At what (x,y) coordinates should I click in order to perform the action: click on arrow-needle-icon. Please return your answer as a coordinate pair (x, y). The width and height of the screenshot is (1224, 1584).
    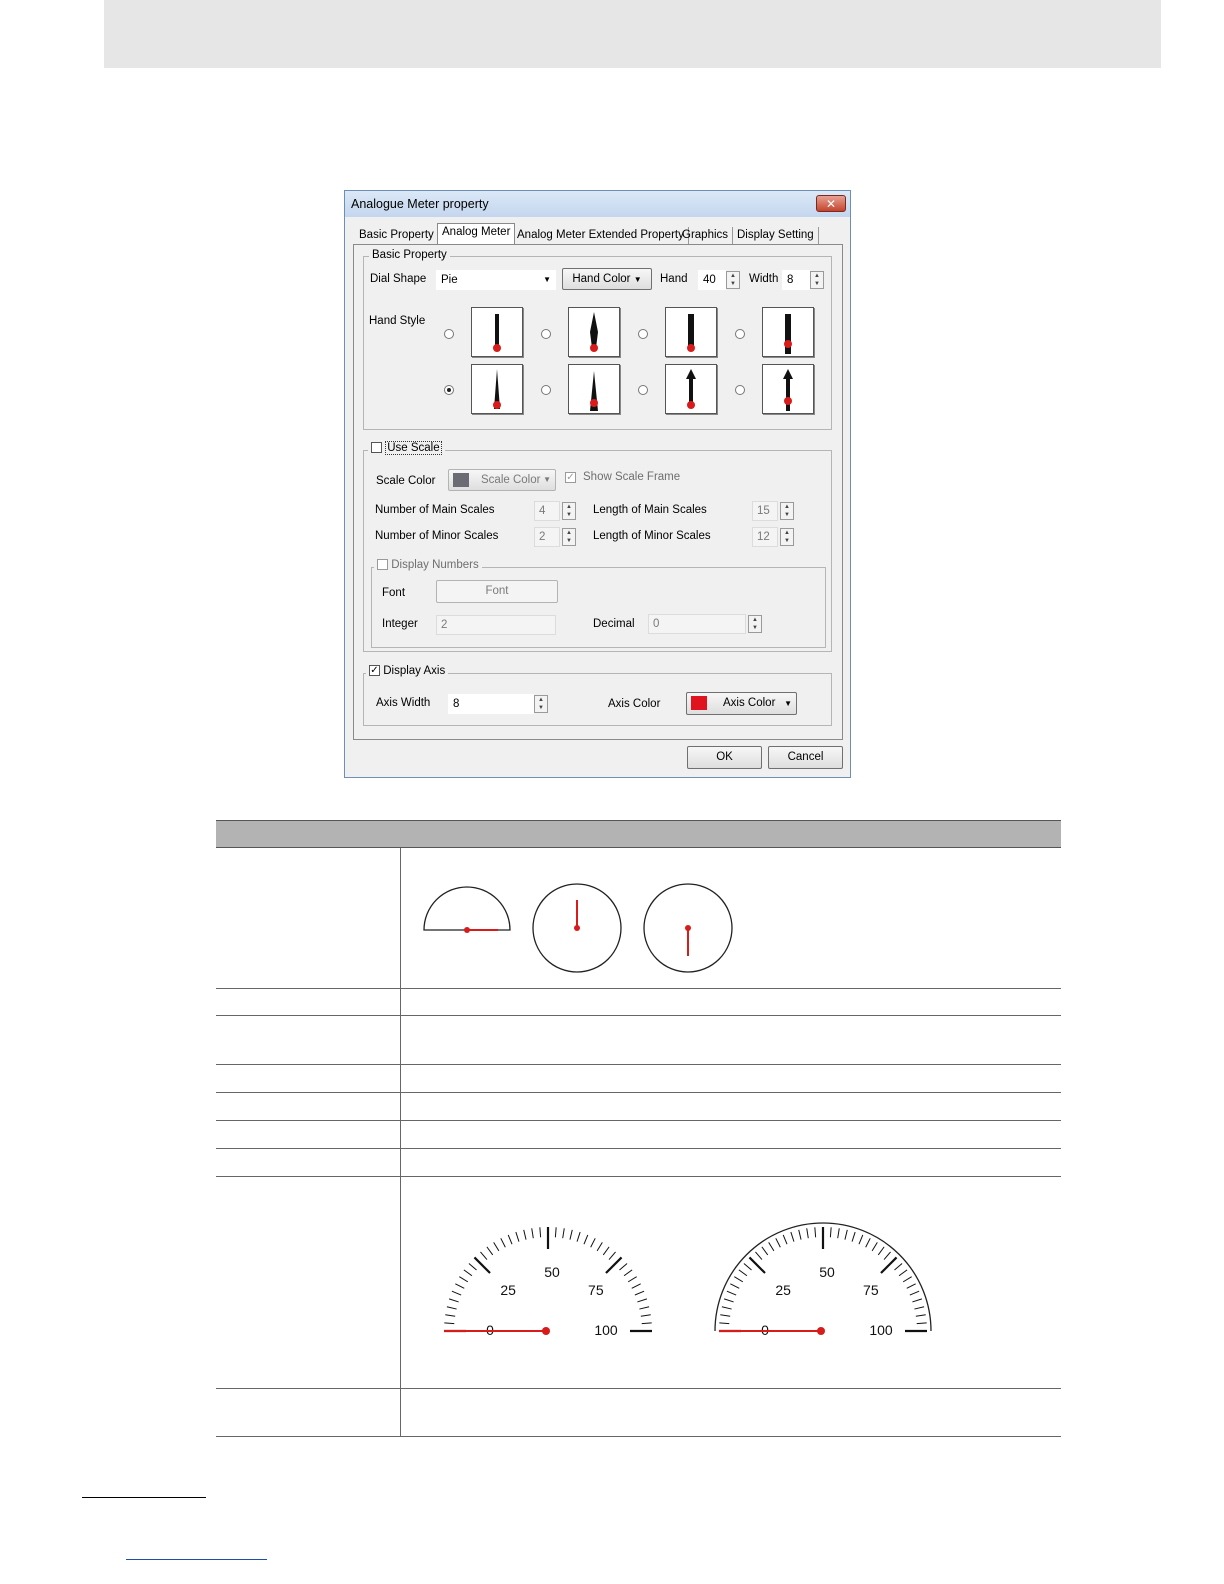
    Looking at the image, I should click on (691, 389).